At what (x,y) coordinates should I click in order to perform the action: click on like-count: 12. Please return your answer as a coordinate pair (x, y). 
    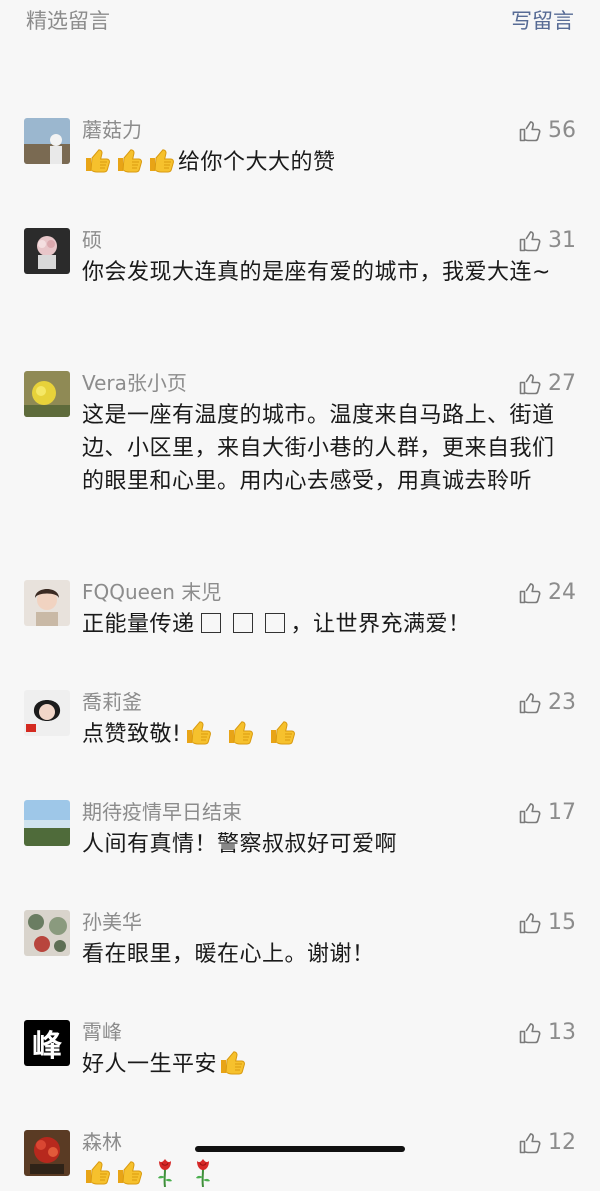
    Looking at the image, I should click on (562, 1142).